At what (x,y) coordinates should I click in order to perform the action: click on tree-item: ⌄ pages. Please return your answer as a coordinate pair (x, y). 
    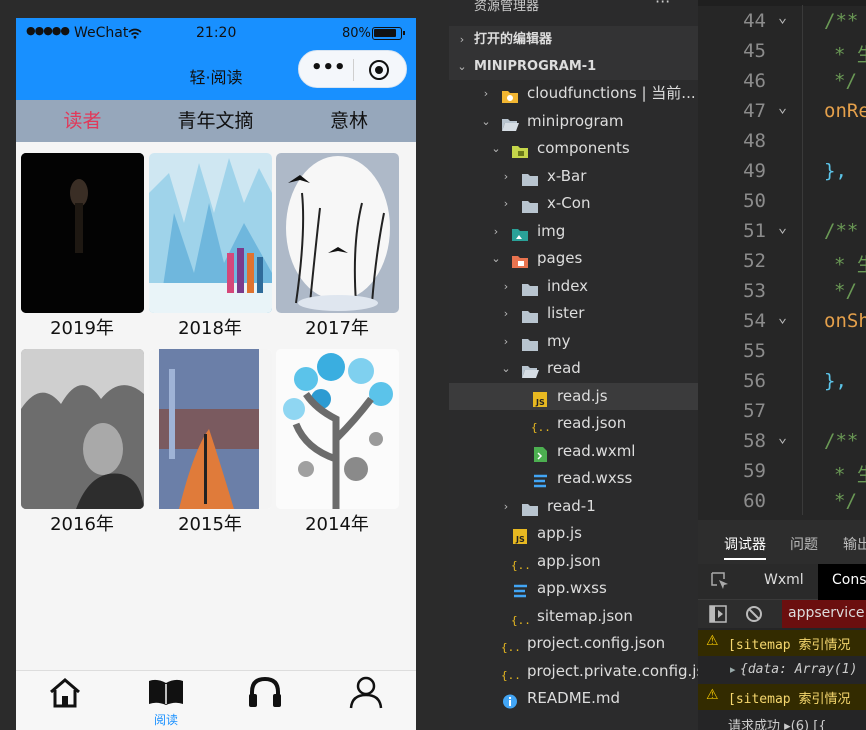
    Looking at the image, I should click on (573, 258).